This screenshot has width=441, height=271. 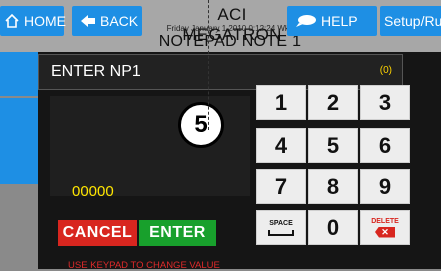 I want to click on key-1: 1, so click(x=281, y=102).